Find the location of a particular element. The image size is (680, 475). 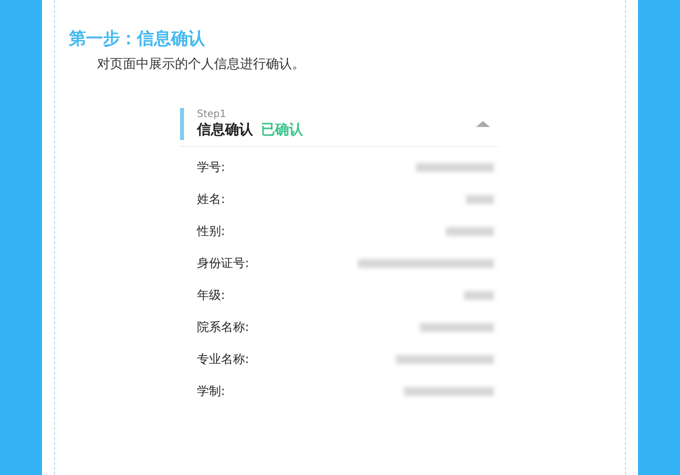

field-label: 学制: is located at coordinates (211, 391).